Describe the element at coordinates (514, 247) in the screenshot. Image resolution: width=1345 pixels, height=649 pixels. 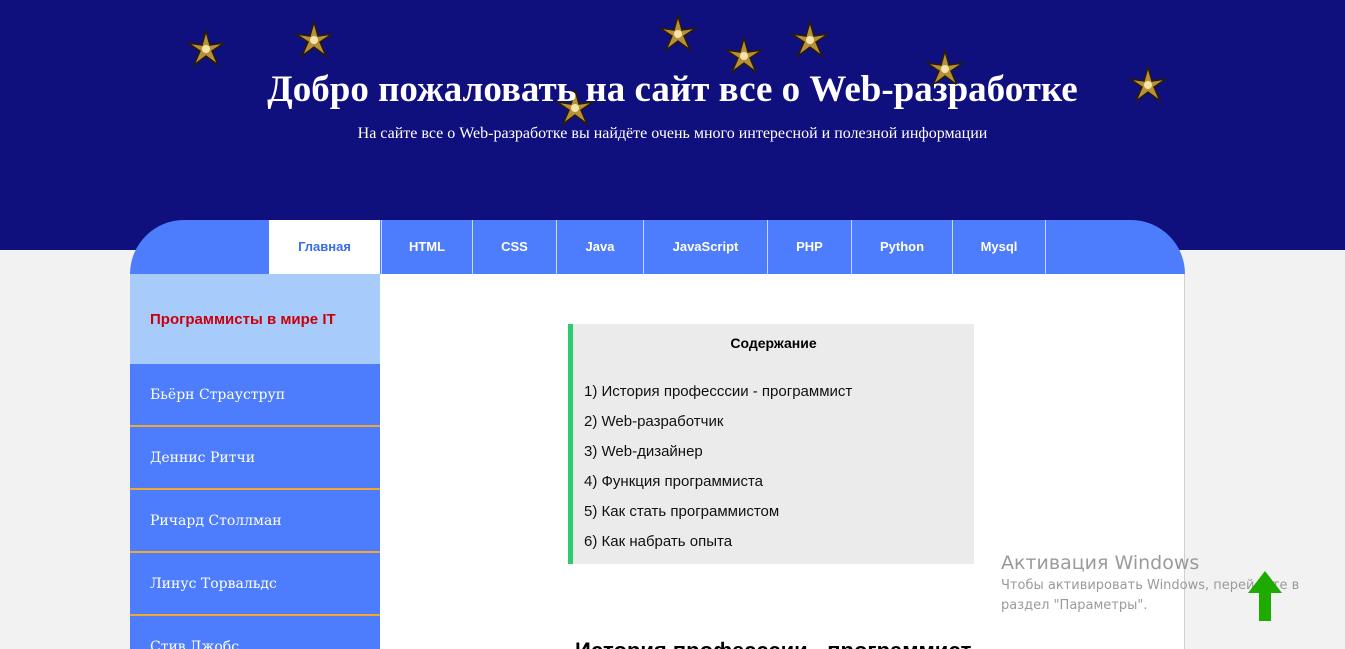
I see `tab-css: CSS` at that location.